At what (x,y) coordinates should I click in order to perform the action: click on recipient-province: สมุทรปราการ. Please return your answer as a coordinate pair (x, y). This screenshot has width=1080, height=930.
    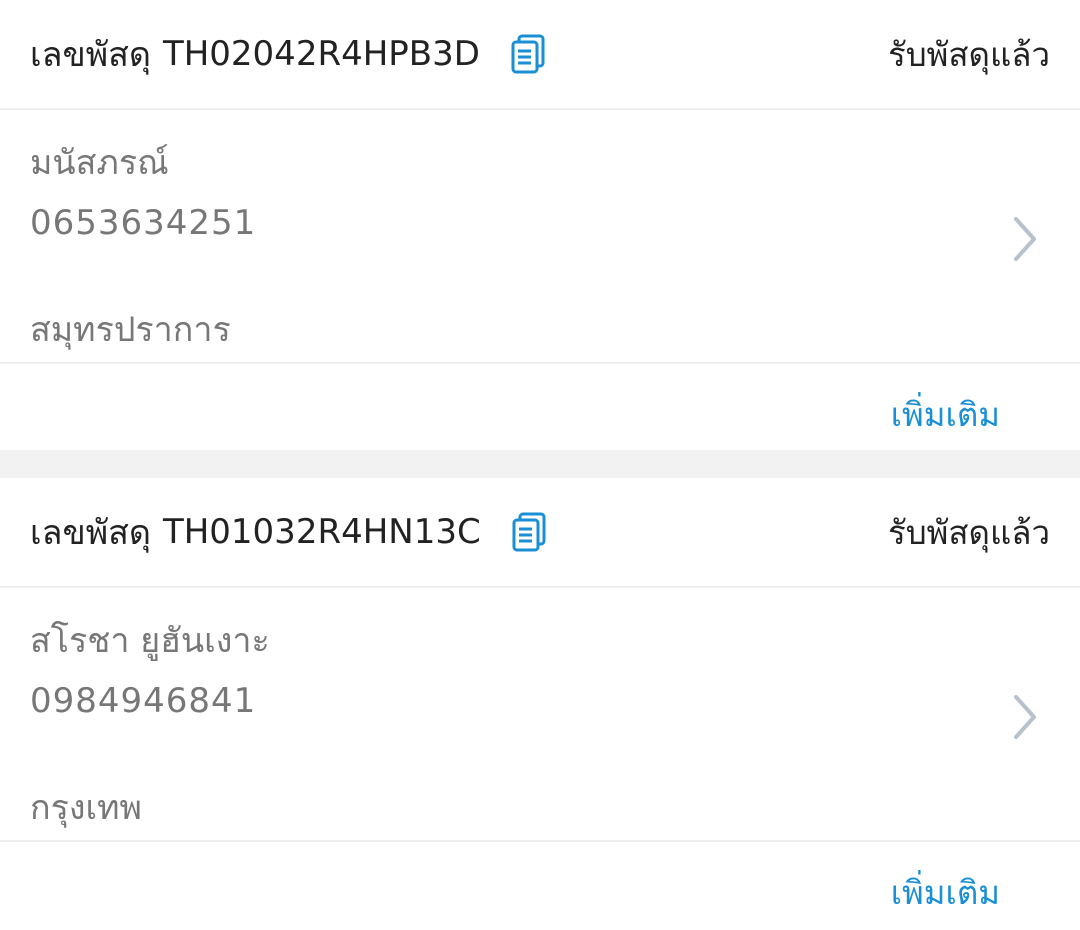
    Looking at the image, I should click on (130, 330).